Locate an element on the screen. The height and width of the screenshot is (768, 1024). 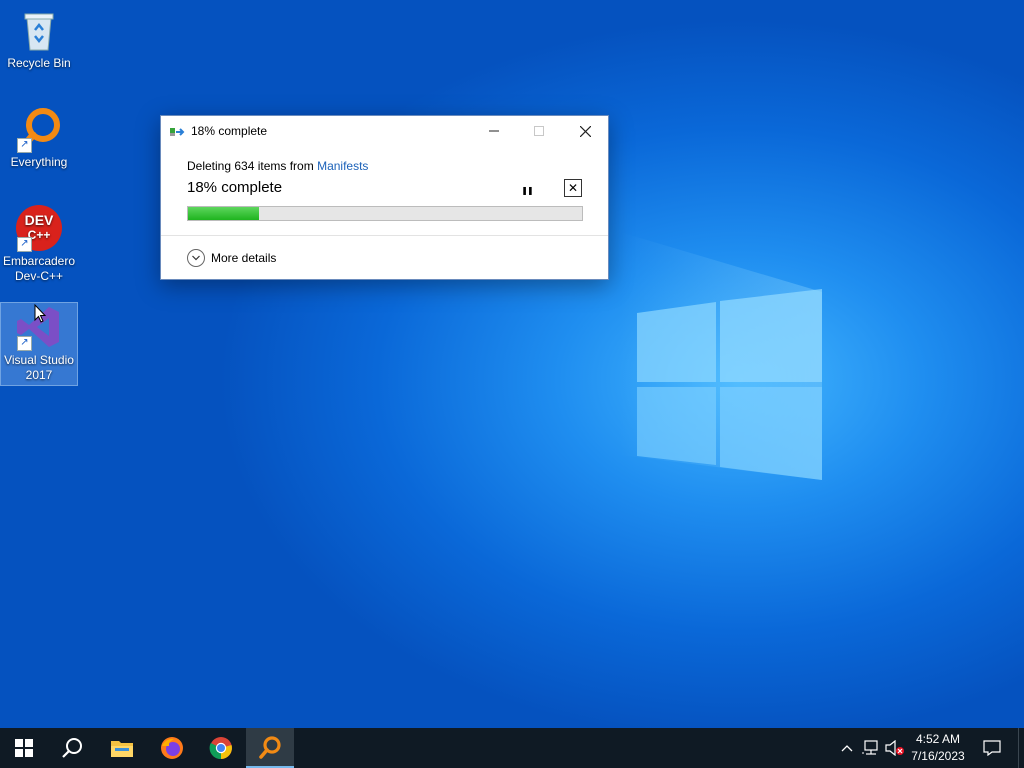
desktop-icon-recycle-bin: Recycle Bin is located at coordinates (39, 38).